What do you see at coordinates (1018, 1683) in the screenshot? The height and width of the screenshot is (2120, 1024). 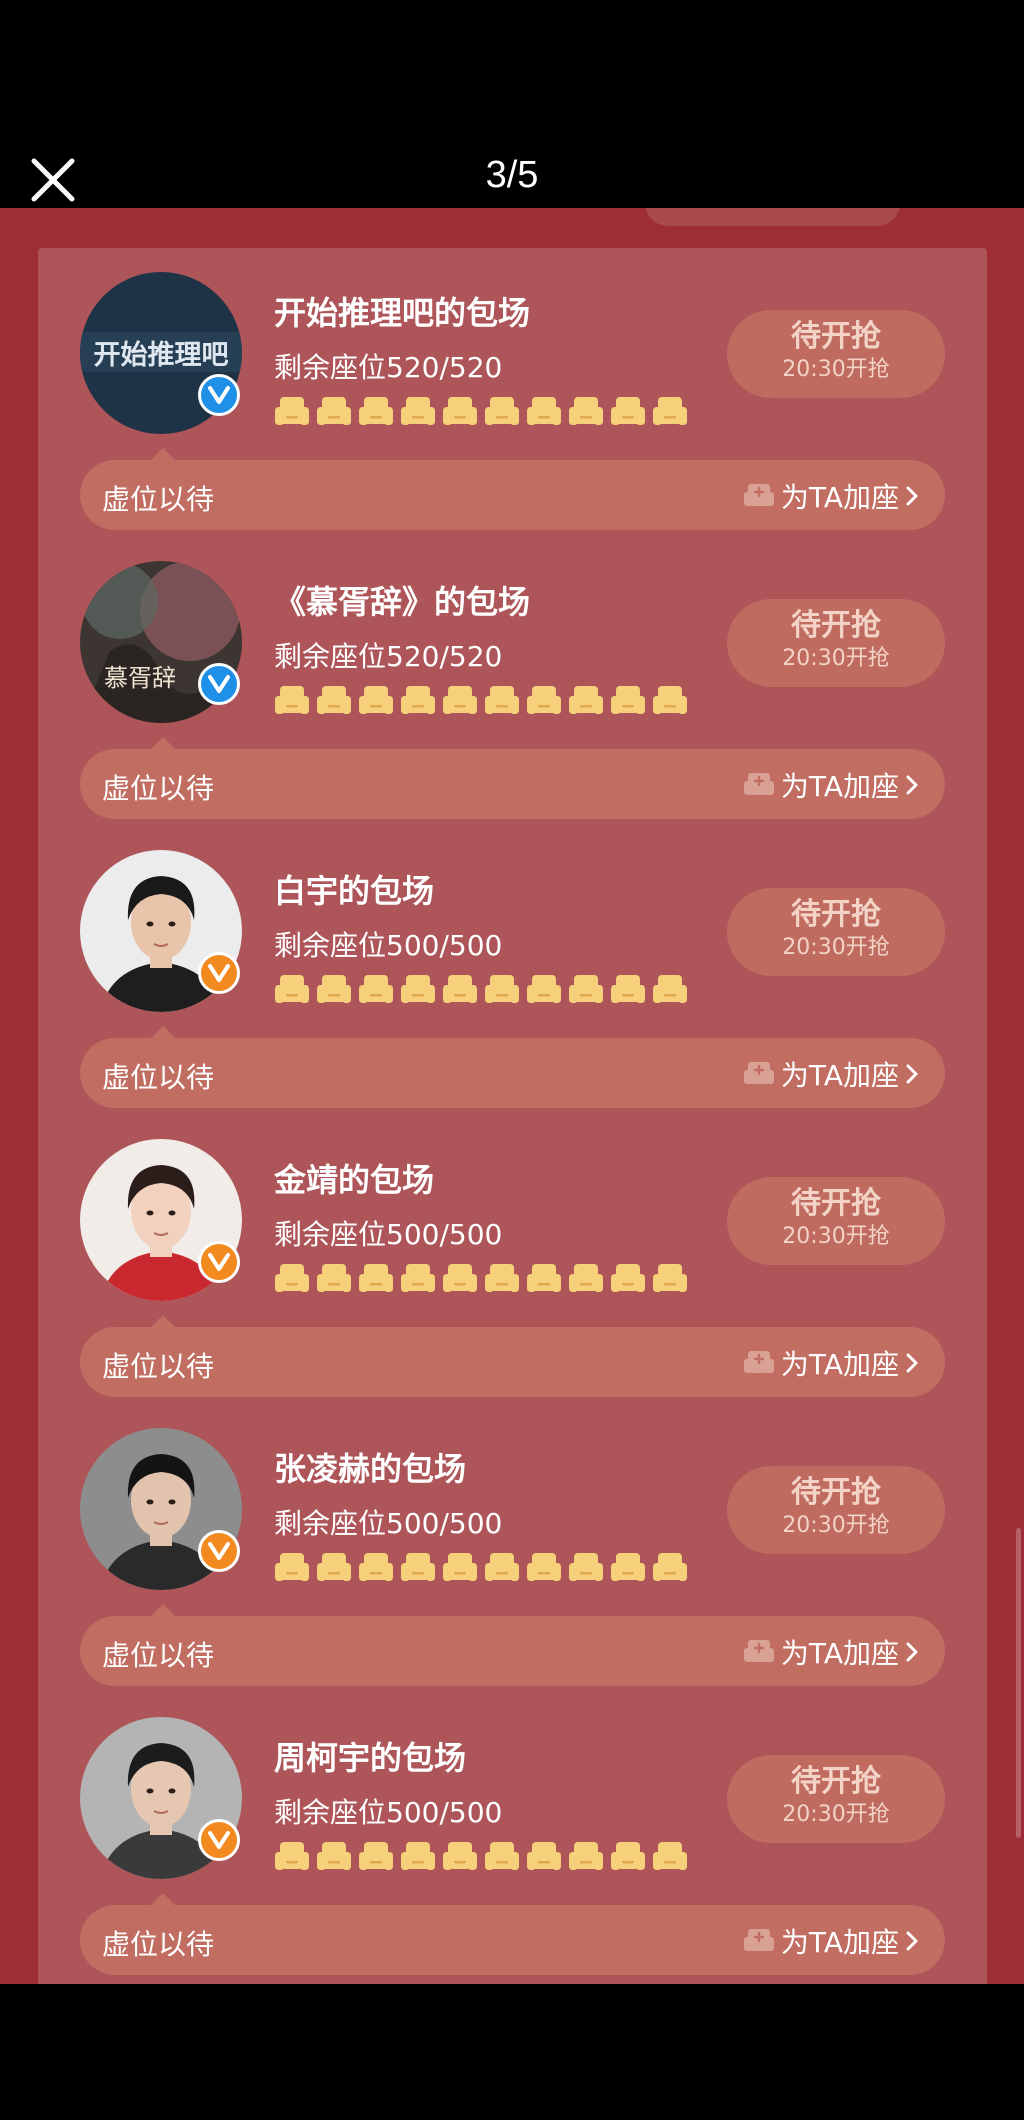 I see `scrollbar` at bounding box center [1018, 1683].